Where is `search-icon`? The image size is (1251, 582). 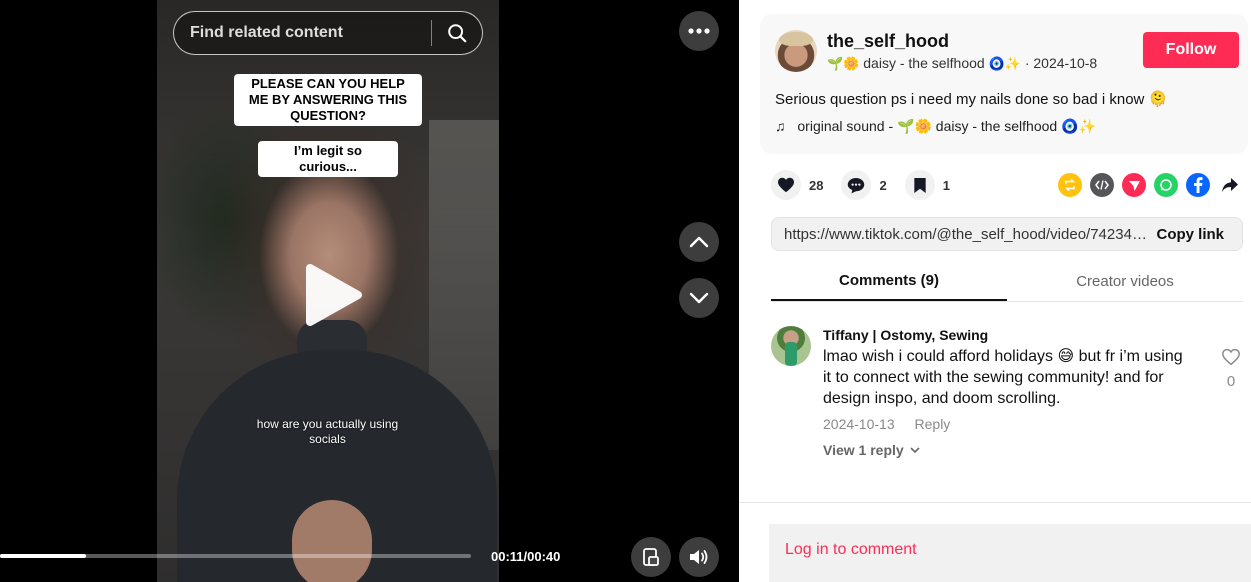
search-icon is located at coordinates (457, 33).